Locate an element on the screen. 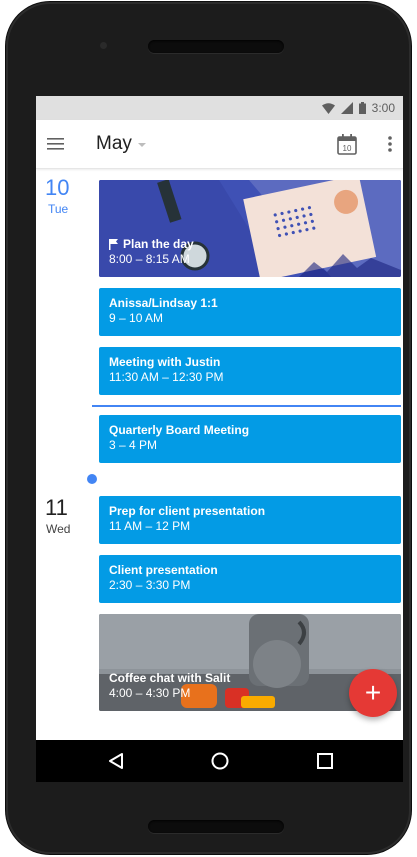  event-title: Coffee chat with Salit is located at coordinates (170, 678).